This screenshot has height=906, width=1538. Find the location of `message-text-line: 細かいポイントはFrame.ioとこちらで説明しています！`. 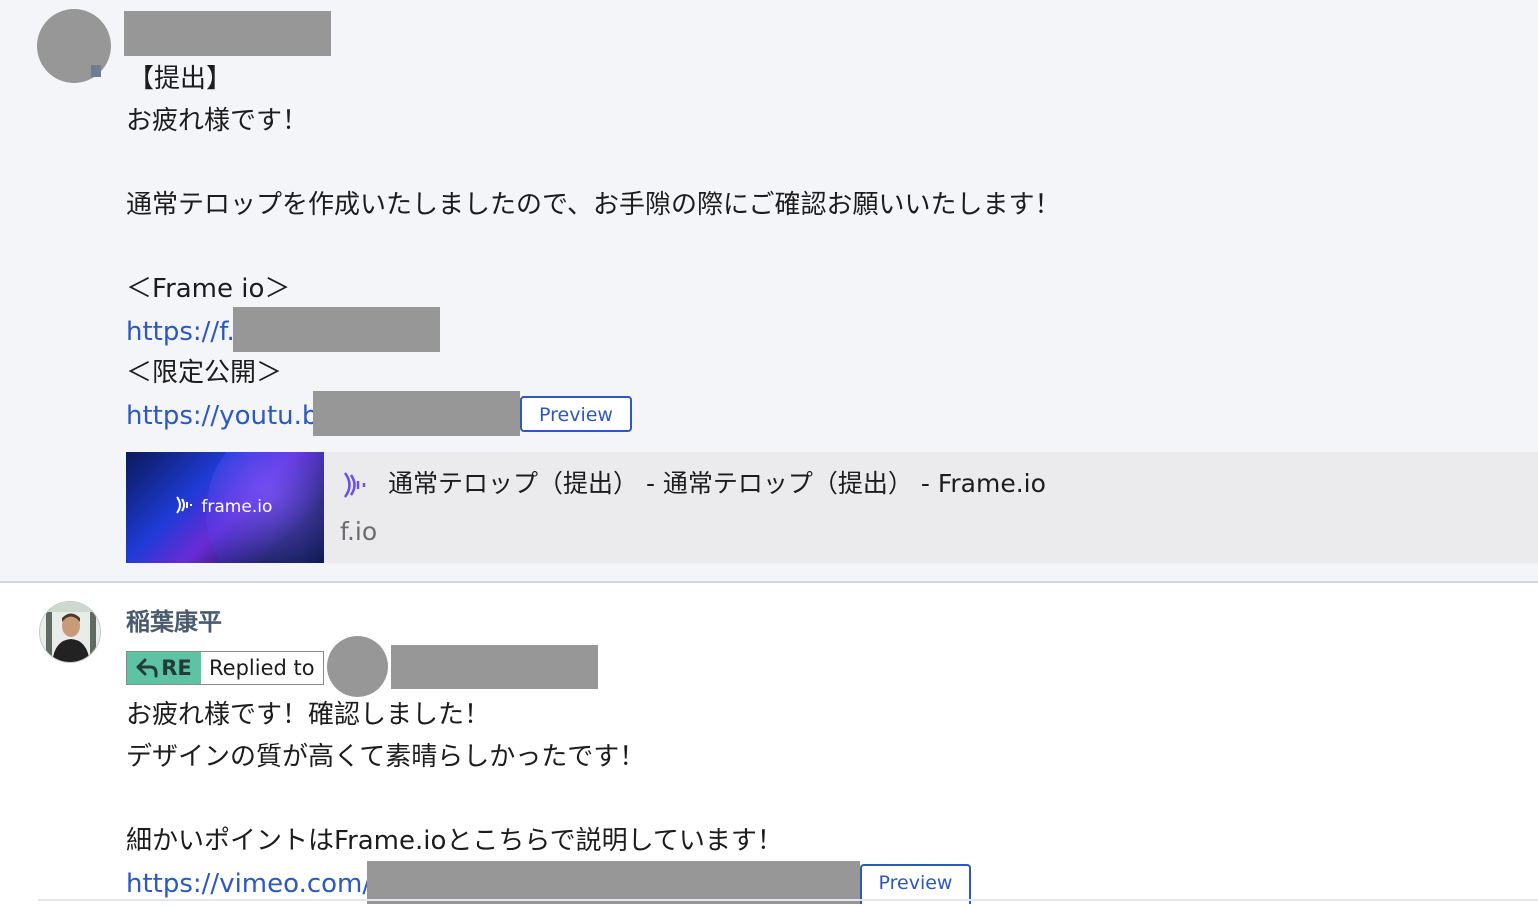

message-text-line: 細かいポイントはFrame.ioとこちらで説明しています！ is located at coordinates (454, 841).